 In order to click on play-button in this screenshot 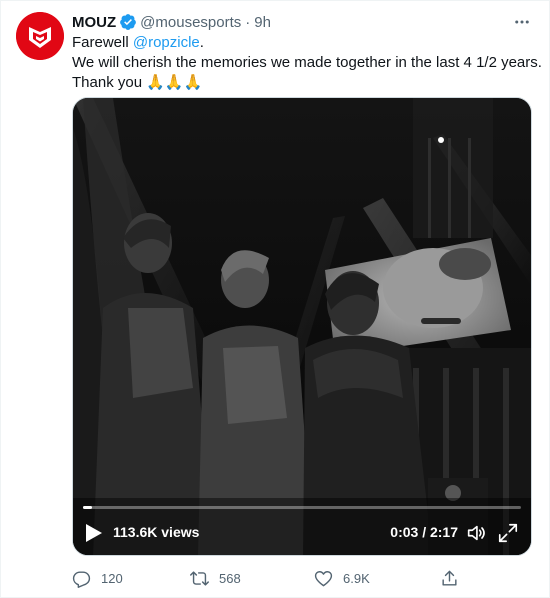, I will do `click(94, 533)`.